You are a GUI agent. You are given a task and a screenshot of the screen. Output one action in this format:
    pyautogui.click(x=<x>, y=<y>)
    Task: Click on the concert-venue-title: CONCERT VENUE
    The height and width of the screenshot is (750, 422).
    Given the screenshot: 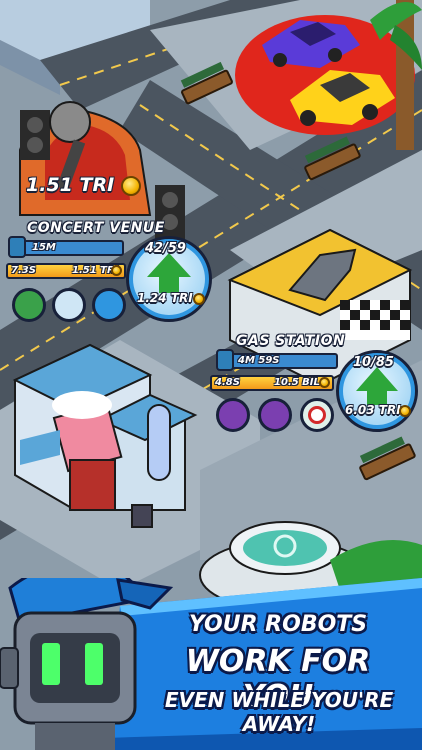 What is the action you would take?
    pyautogui.click(x=96, y=228)
    